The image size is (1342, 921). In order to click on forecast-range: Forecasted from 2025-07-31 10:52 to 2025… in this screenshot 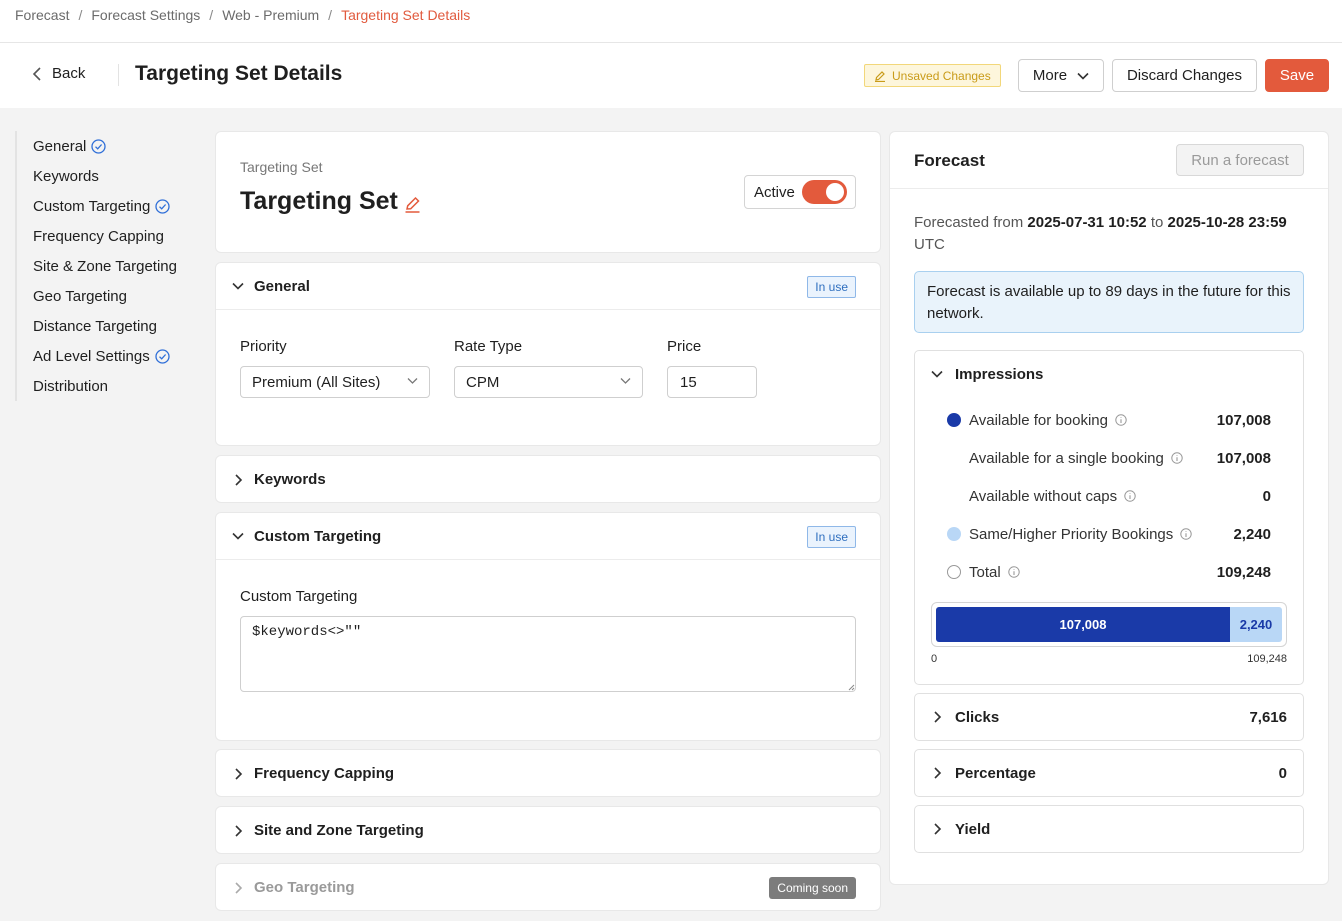, I will do `click(1114, 234)`.